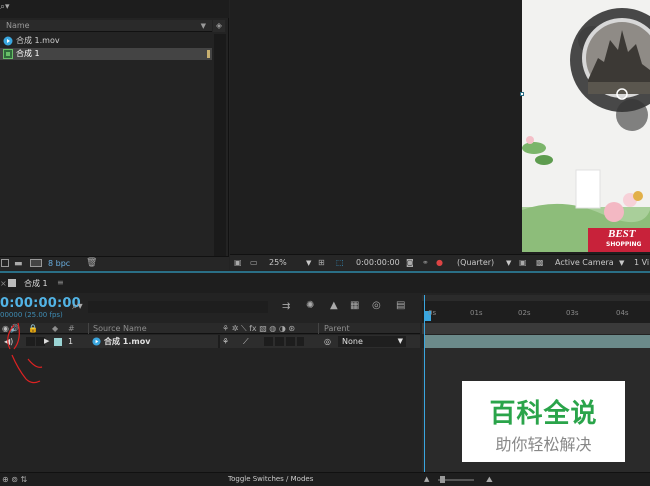 The image size is (650, 486). Describe the element at coordinates (308, 263) in the screenshot. I see `zoom-dropdown-icon: ▼` at that location.